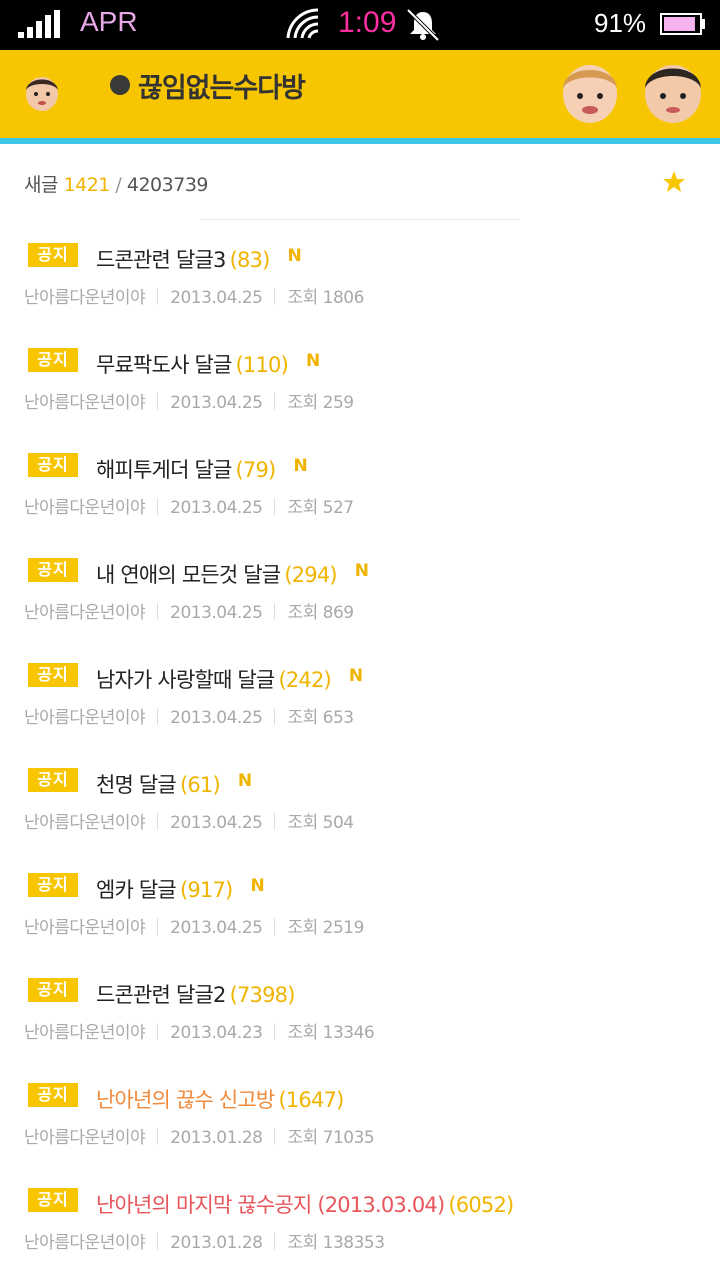 This screenshot has height=1280, width=720. What do you see at coordinates (620, 23) in the screenshot?
I see `battery-percent: 91%` at bounding box center [620, 23].